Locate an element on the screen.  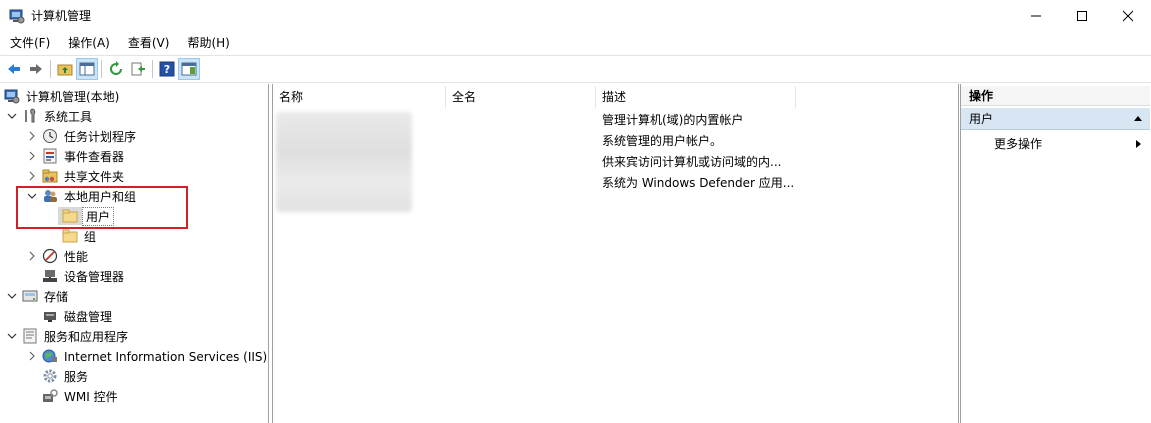
back-arrow-icon is located at coordinates (14, 69).